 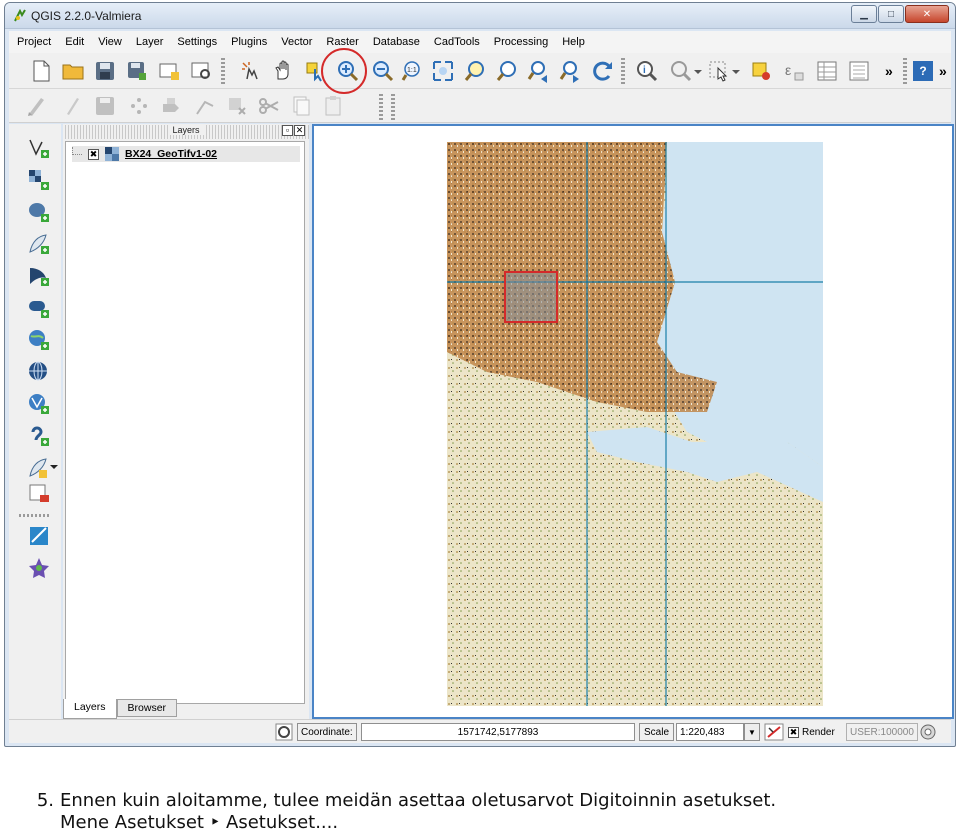 I want to click on new-project-icon, so click(x=41, y=71).